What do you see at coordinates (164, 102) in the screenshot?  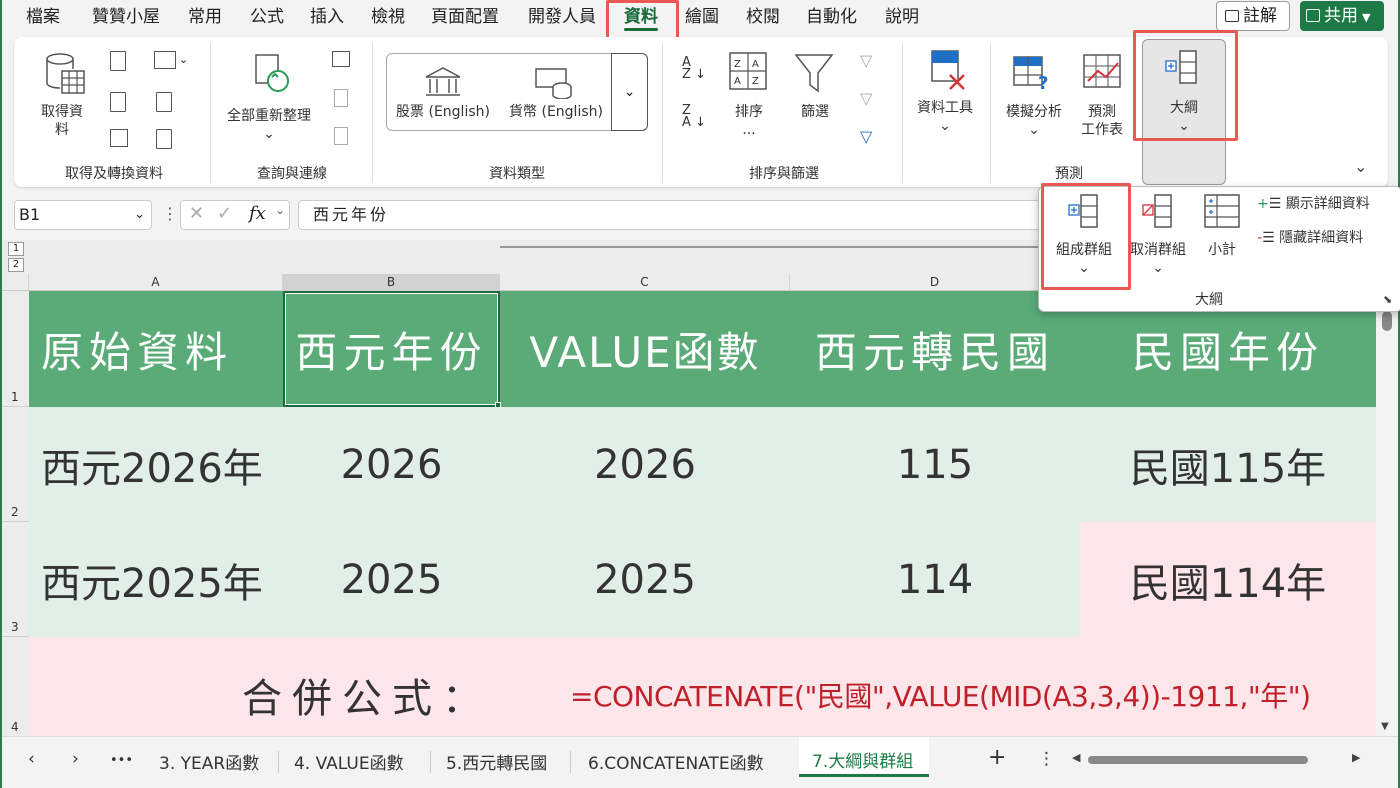 I see `recent-sources-icon` at bounding box center [164, 102].